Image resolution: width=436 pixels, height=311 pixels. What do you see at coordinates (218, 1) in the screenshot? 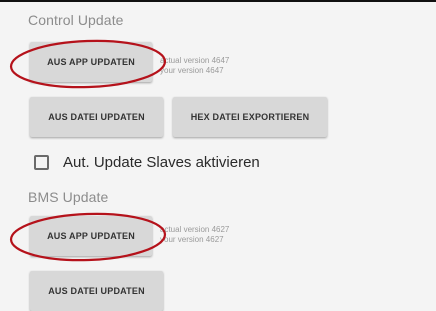
I see `top-border` at bounding box center [218, 1].